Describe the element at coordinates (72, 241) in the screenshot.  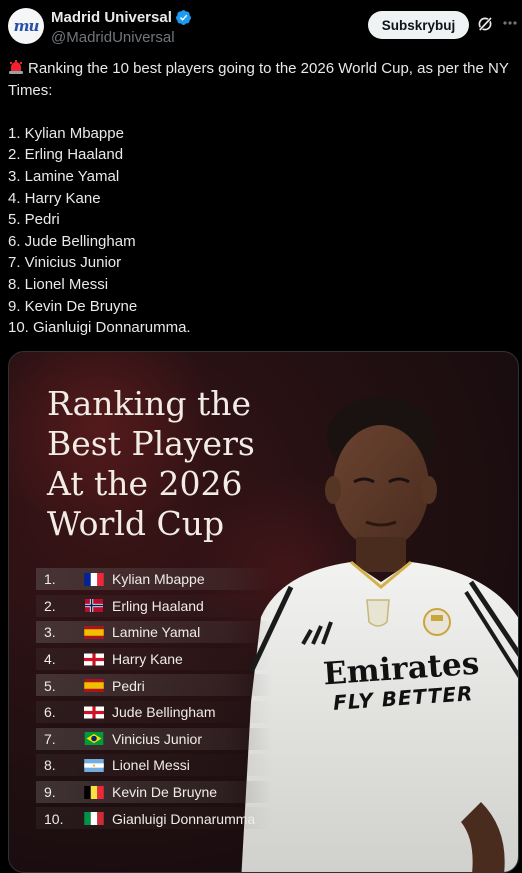
I see `tweet-list-item: 6. Jude Bellingham` at that location.